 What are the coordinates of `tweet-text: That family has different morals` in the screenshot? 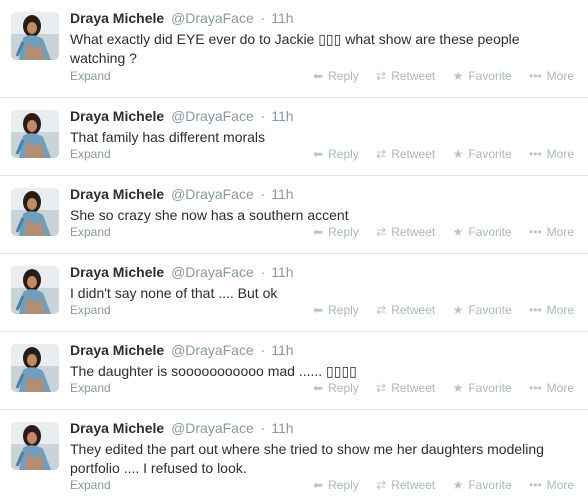 It's located at (168, 137).